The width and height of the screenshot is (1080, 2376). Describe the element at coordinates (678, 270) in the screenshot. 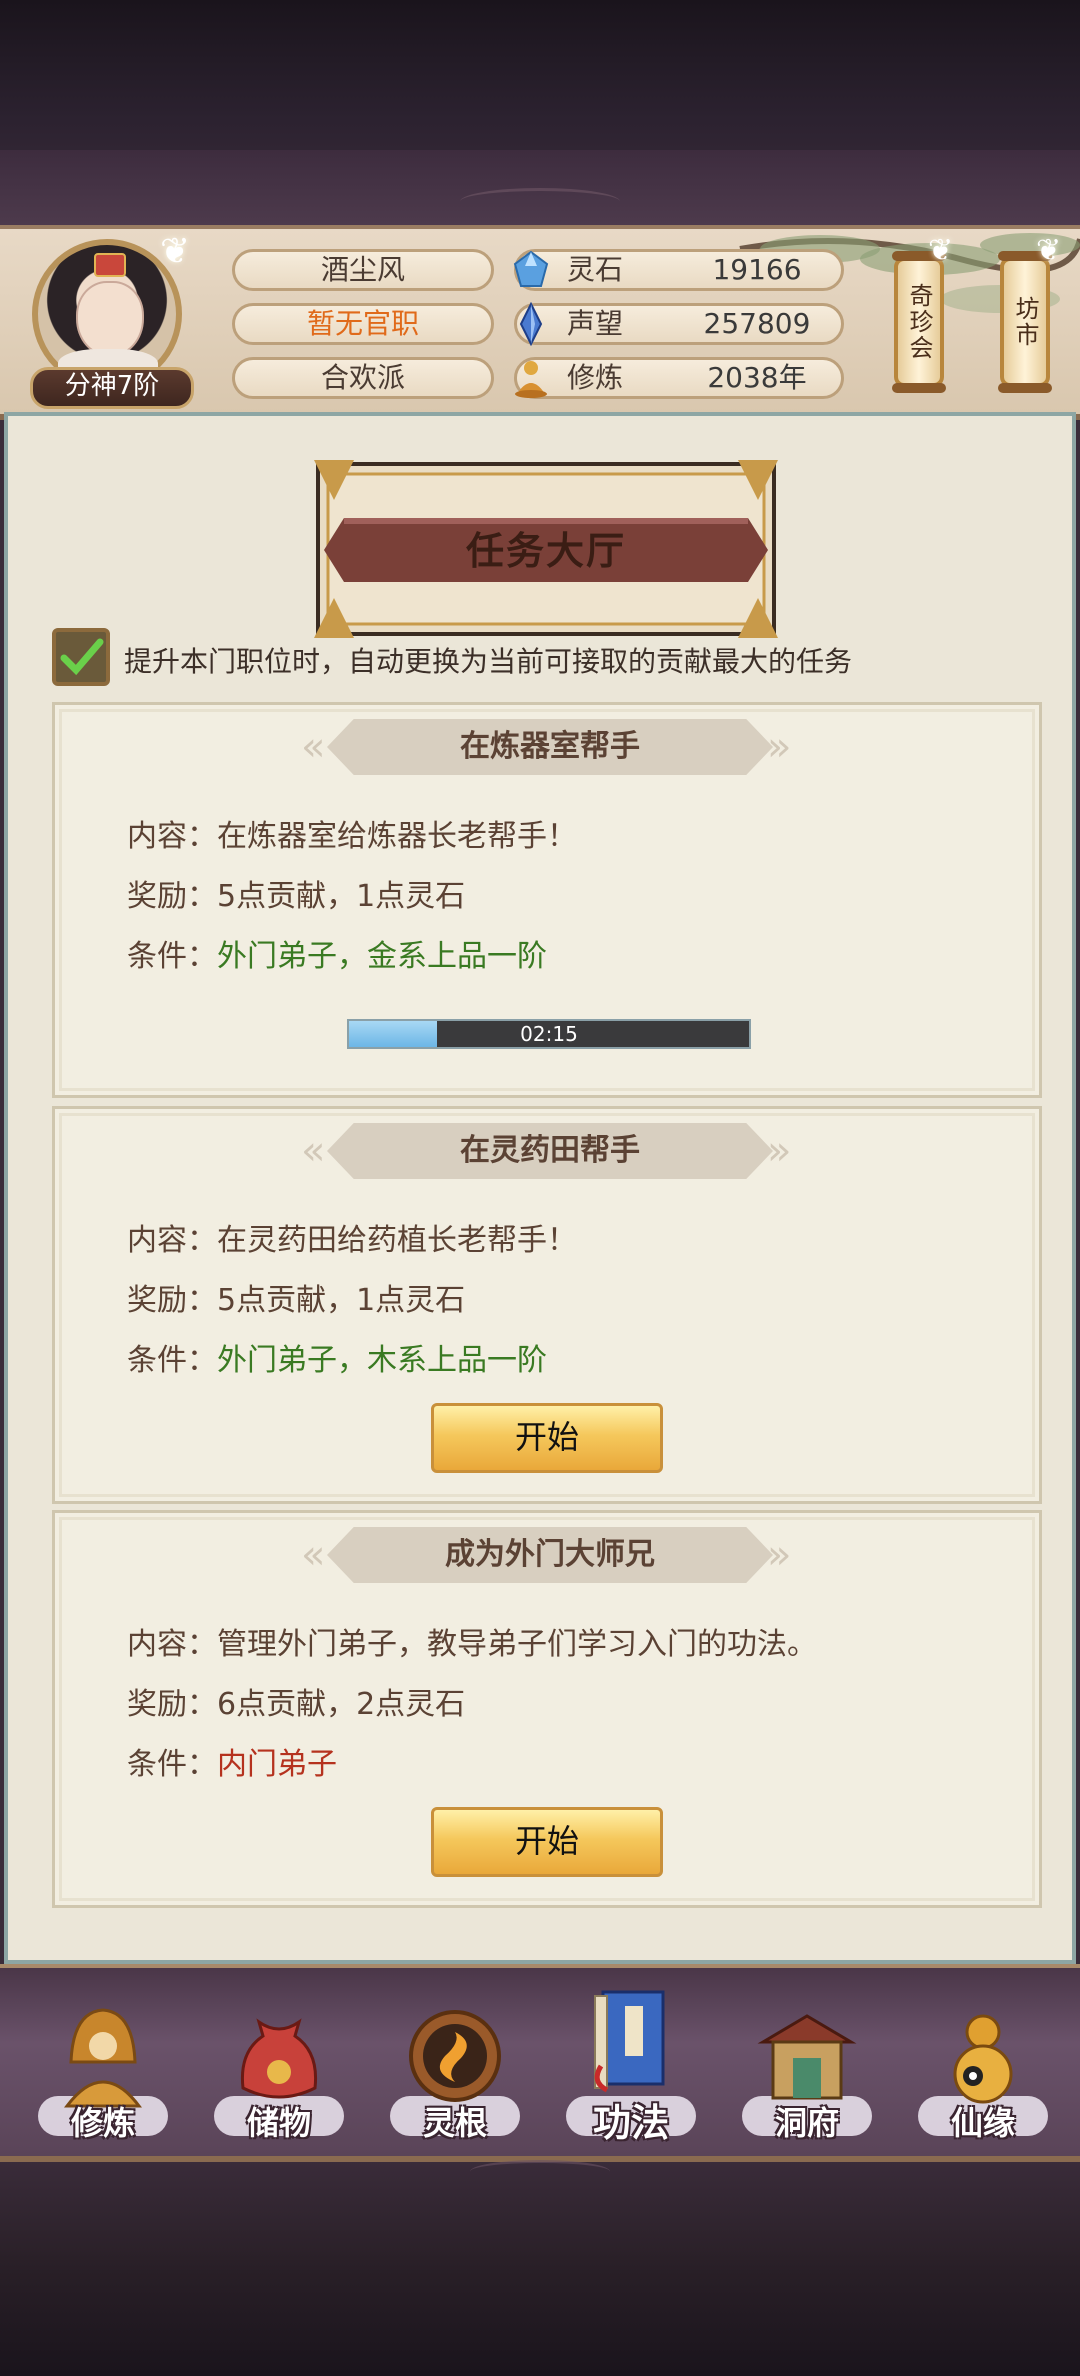

I see `stat-spirit-stone: 灵石 19166` at that location.